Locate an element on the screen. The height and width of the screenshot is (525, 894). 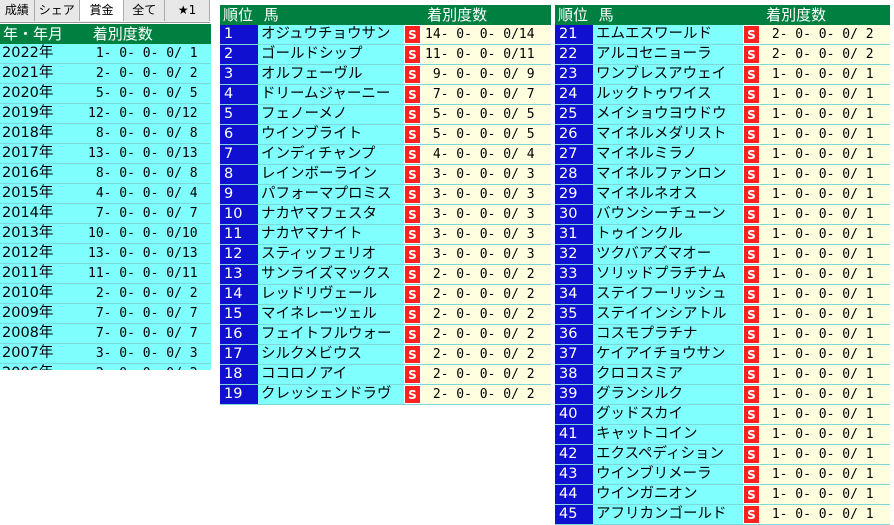
horse-row: 4 ドリームジャーニー S 7- 0- 0- 0/ 7 is located at coordinates (385, 95).